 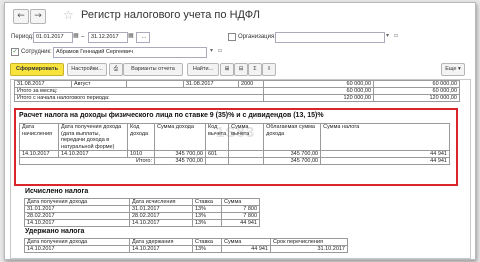 I want to click on generate-button: Сформировать, so click(x=37, y=69).